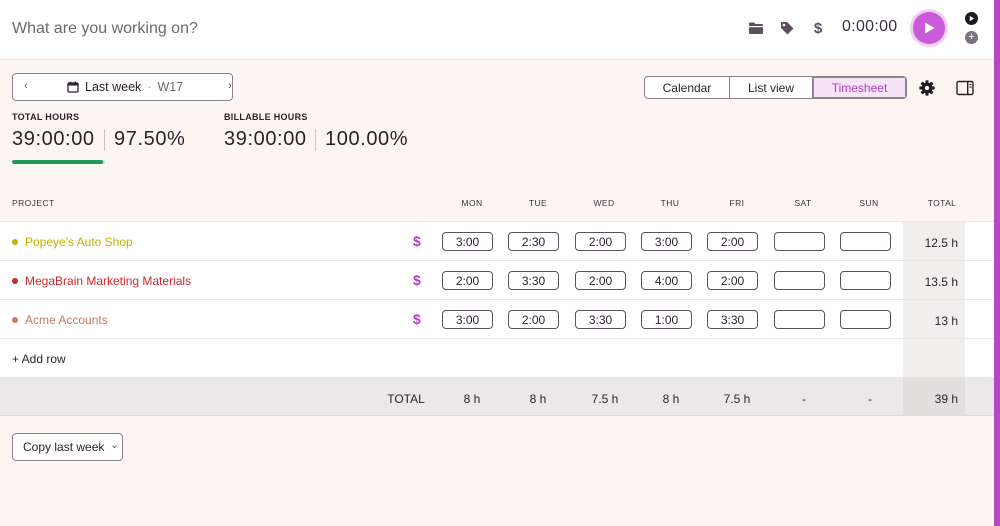 The image size is (1000, 526). Describe the element at coordinates (538, 399) in the screenshot. I see `day-total-tue: 8 h` at that location.